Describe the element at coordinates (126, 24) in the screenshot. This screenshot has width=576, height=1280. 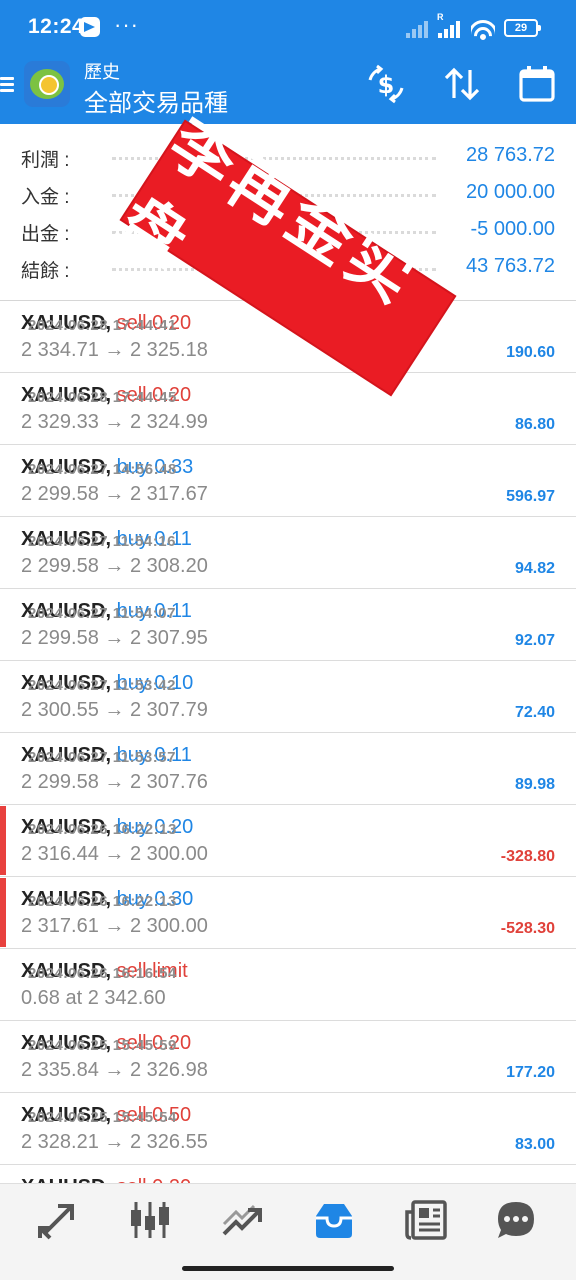
I see `more-notifications-icon: ···` at that location.